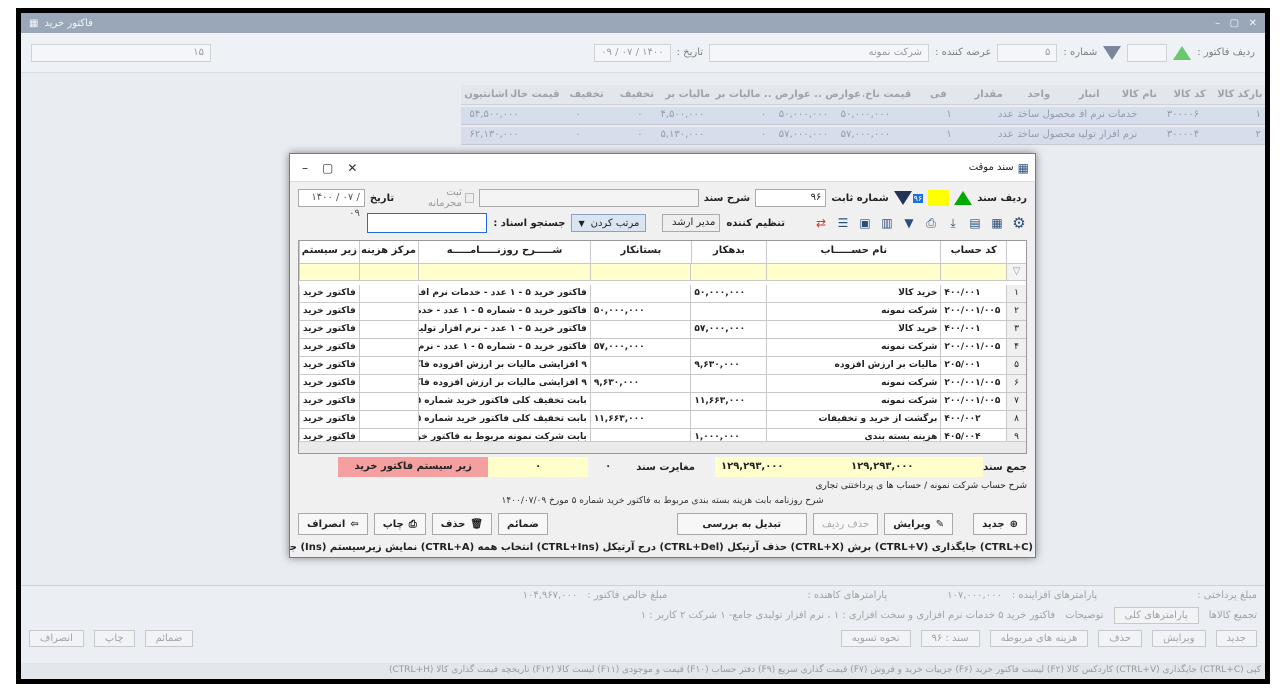 The image size is (1282, 694). I want to click on columns-icon: ▥, so click(887, 223).